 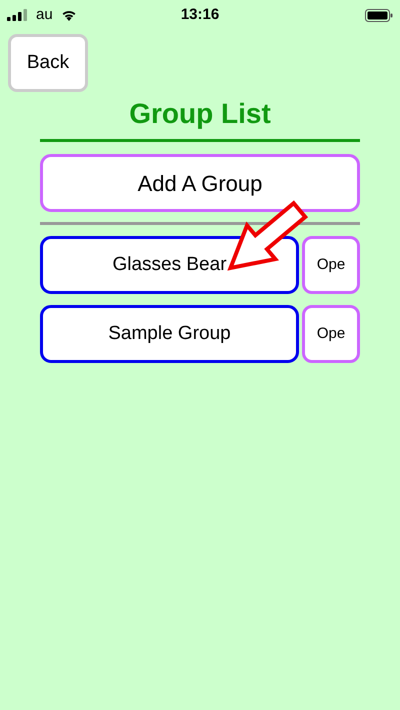 I want to click on wifi-icon, so click(x=68, y=15).